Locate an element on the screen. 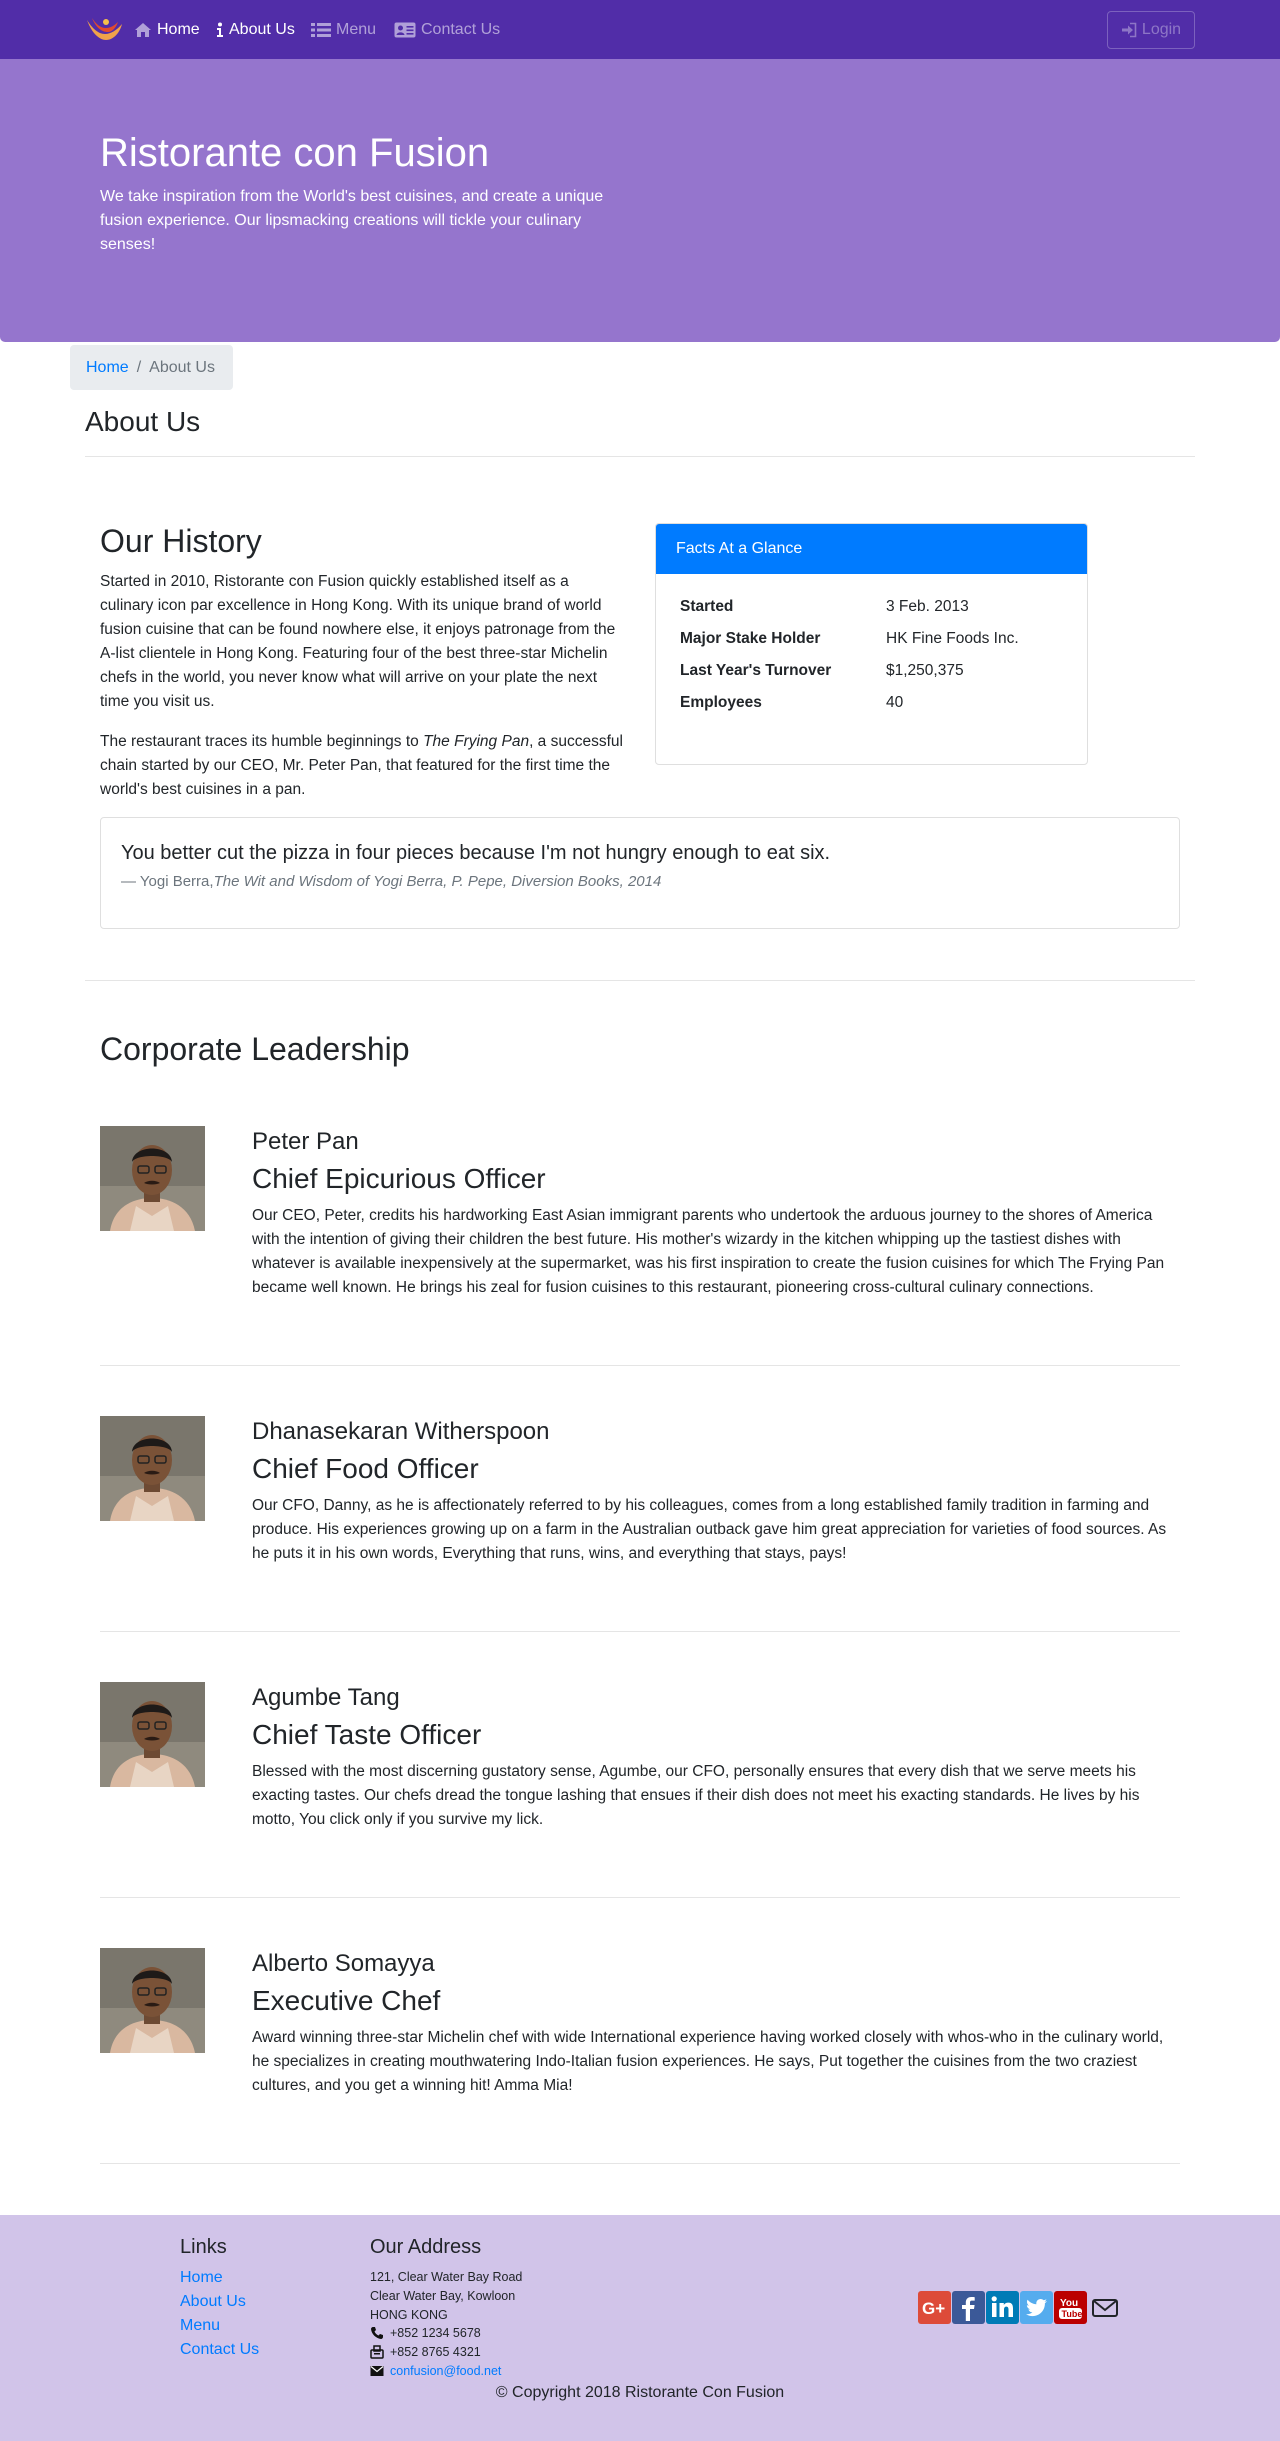  facts-card-header: Facts At a Glance is located at coordinates (871, 549).